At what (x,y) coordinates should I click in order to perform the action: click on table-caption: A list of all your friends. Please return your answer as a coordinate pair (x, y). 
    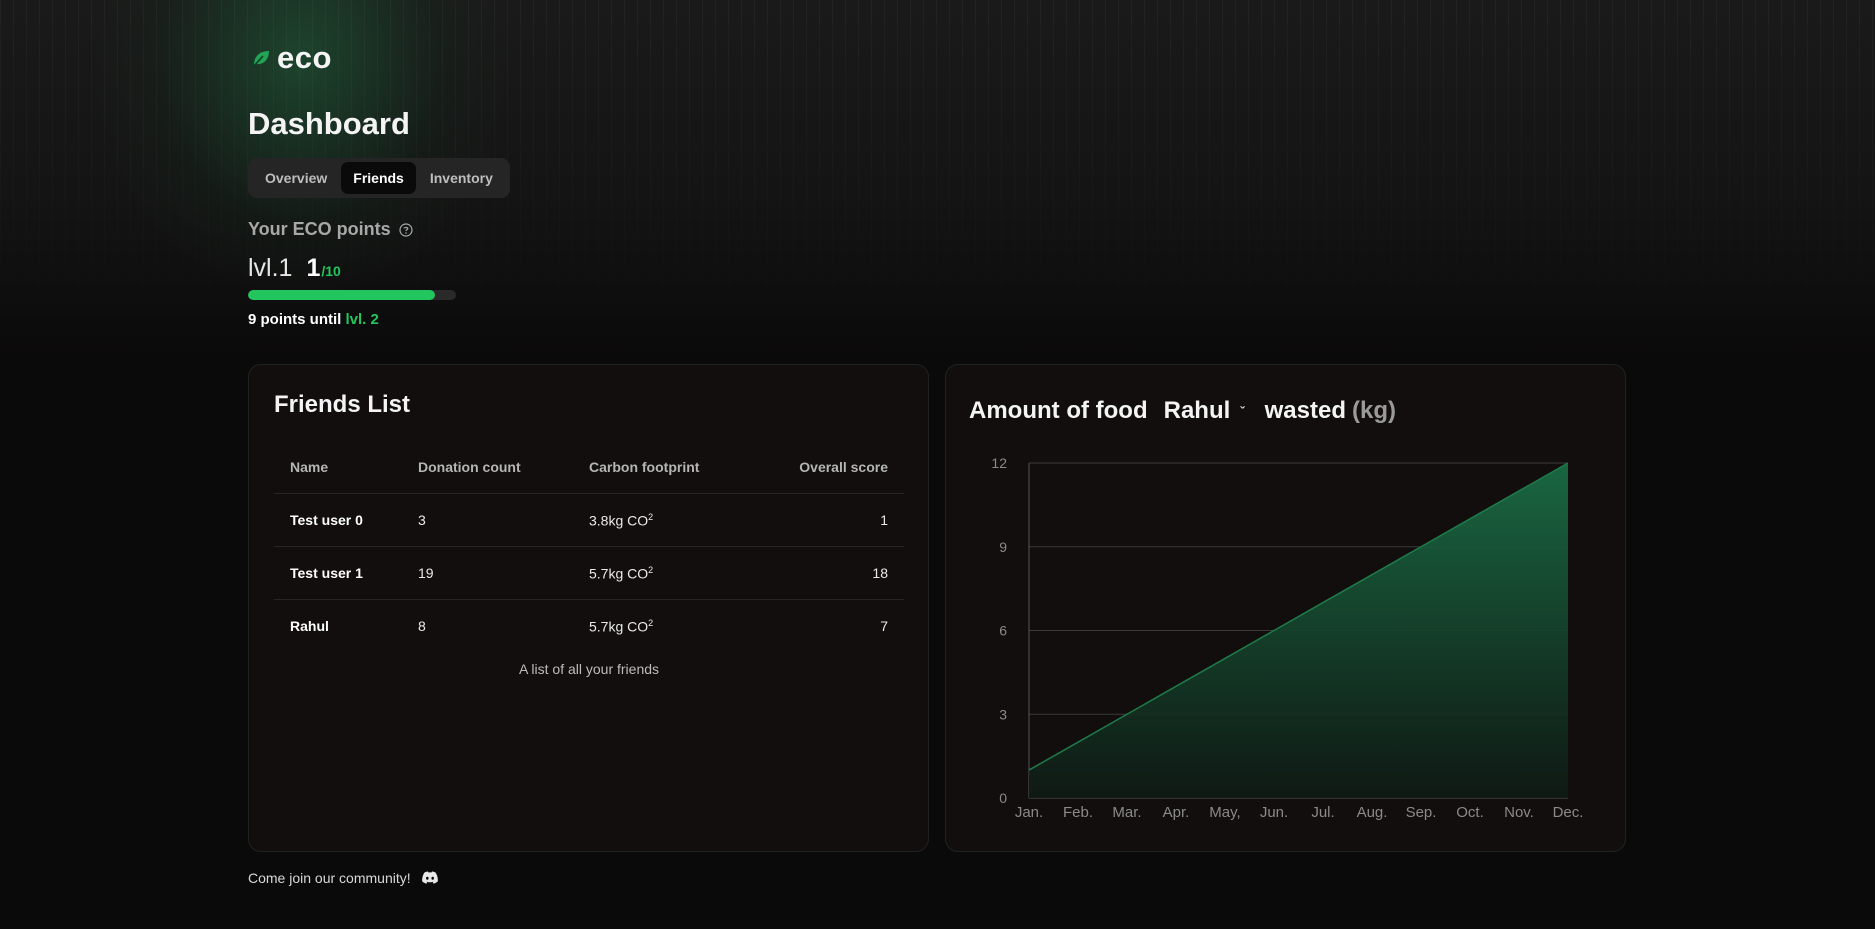
    Looking at the image, I should click on (589, 669).